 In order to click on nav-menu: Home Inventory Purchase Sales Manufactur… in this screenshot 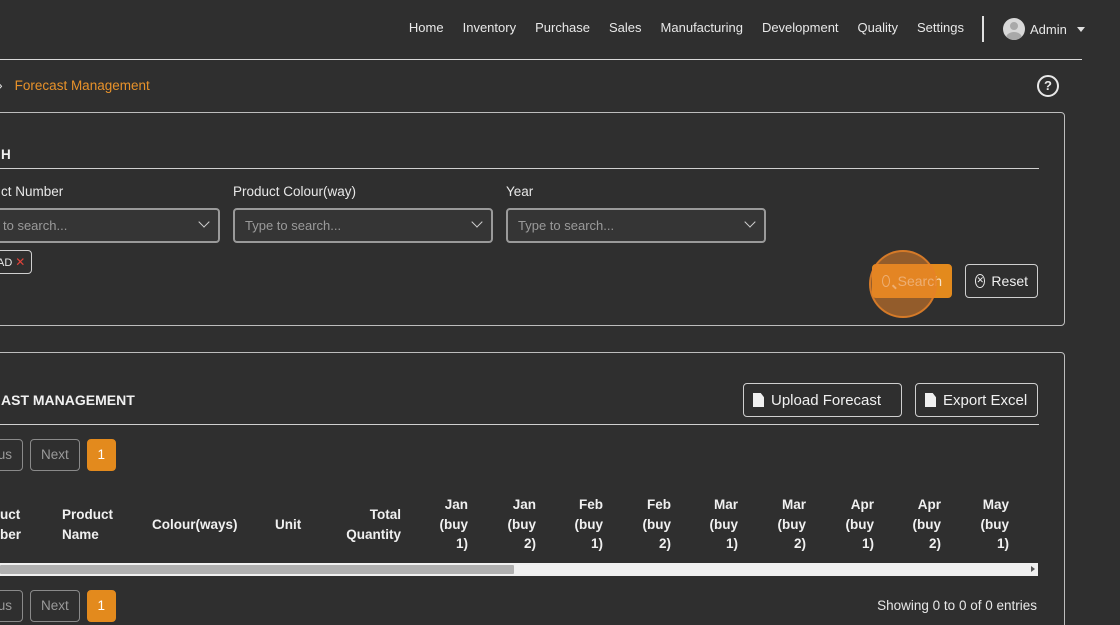, I will do `click(677, 27)`.